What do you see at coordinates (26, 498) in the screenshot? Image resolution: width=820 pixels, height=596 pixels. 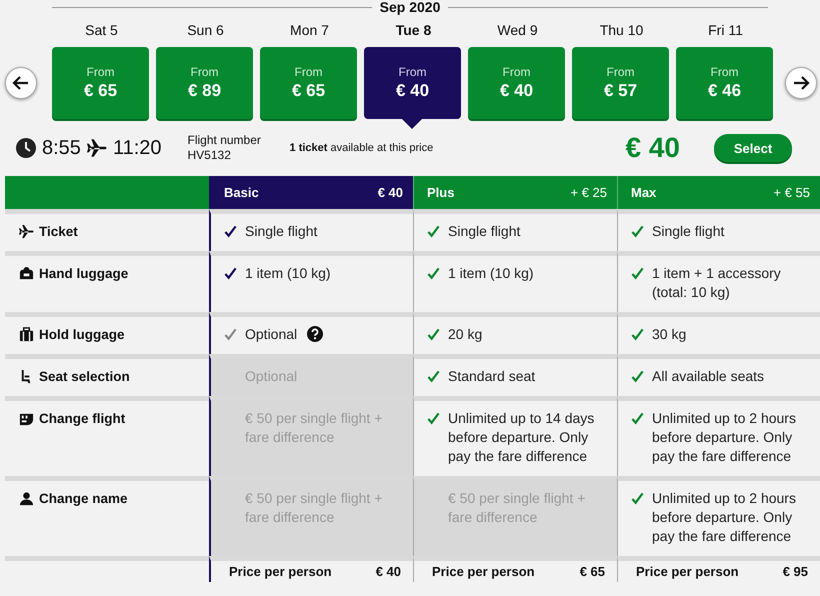 I see `person-icon` at bounding box center [26, 498].